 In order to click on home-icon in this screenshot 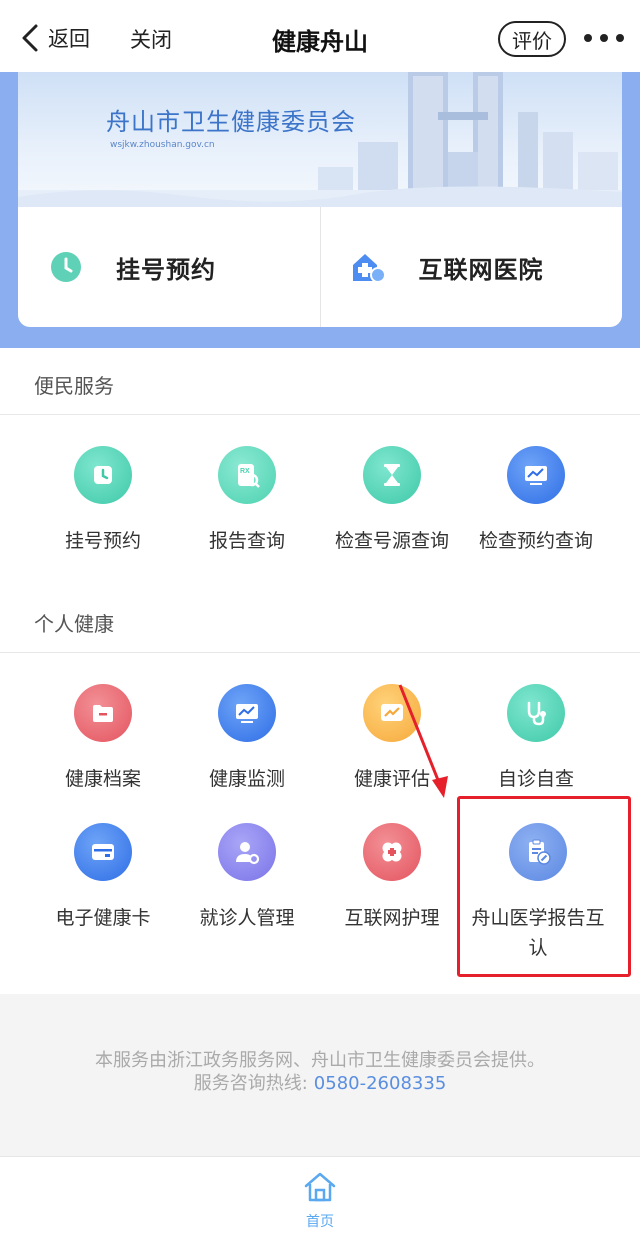, I will do `click(320, 1187)`.